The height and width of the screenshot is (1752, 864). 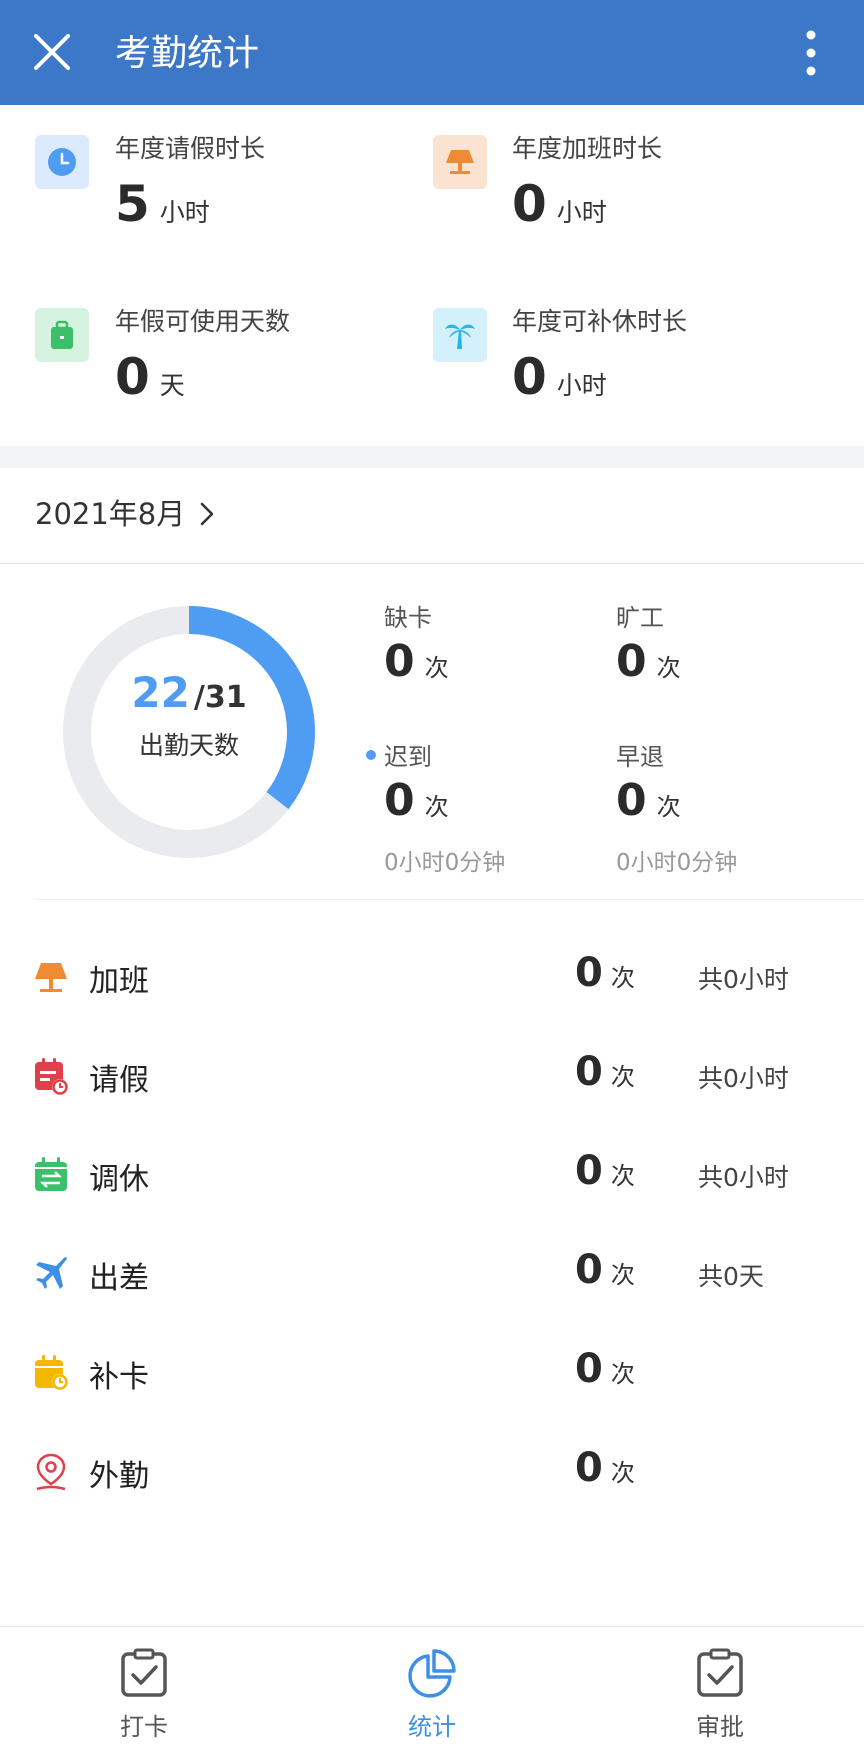 What do you see at coordinates (408, 618) in the screenshot?
I see `stat-label: 缺卡` at bounding box center [408, 618].